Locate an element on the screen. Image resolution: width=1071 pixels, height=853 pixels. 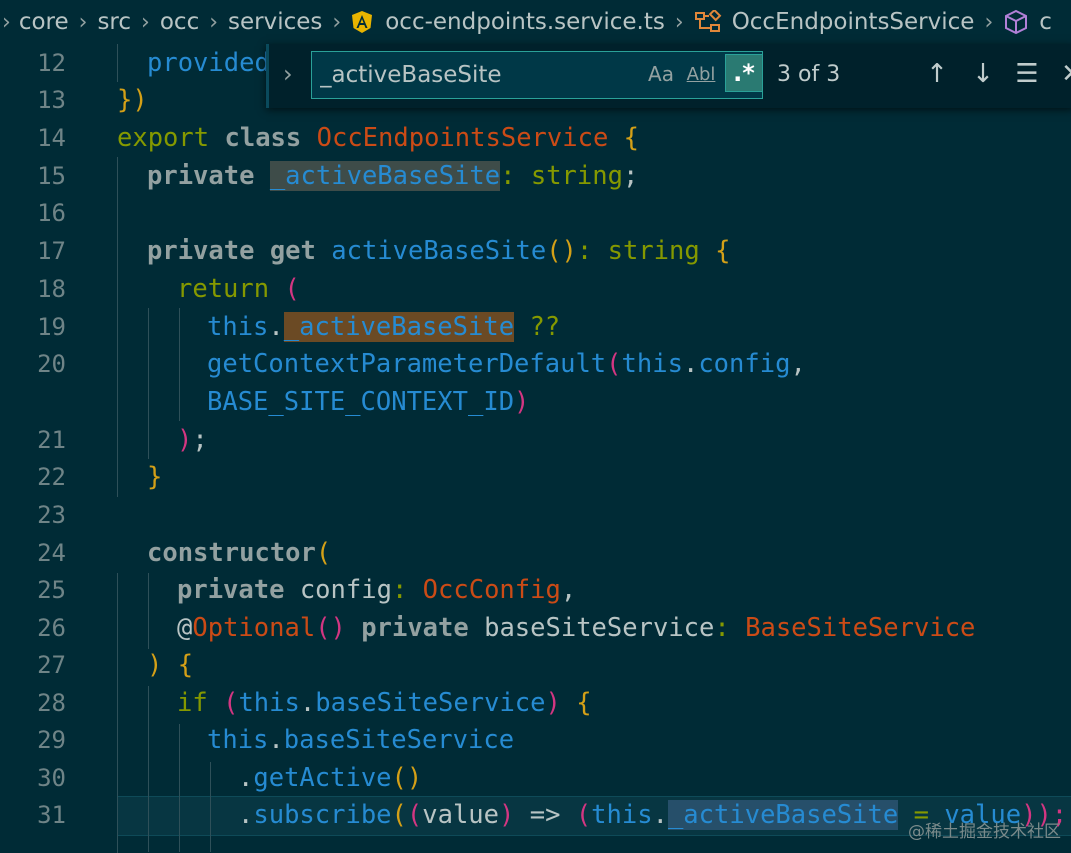
code-line-20-wrap: BASE_SITE_CONTEXT_ID) is located at coordinates (368, 402).